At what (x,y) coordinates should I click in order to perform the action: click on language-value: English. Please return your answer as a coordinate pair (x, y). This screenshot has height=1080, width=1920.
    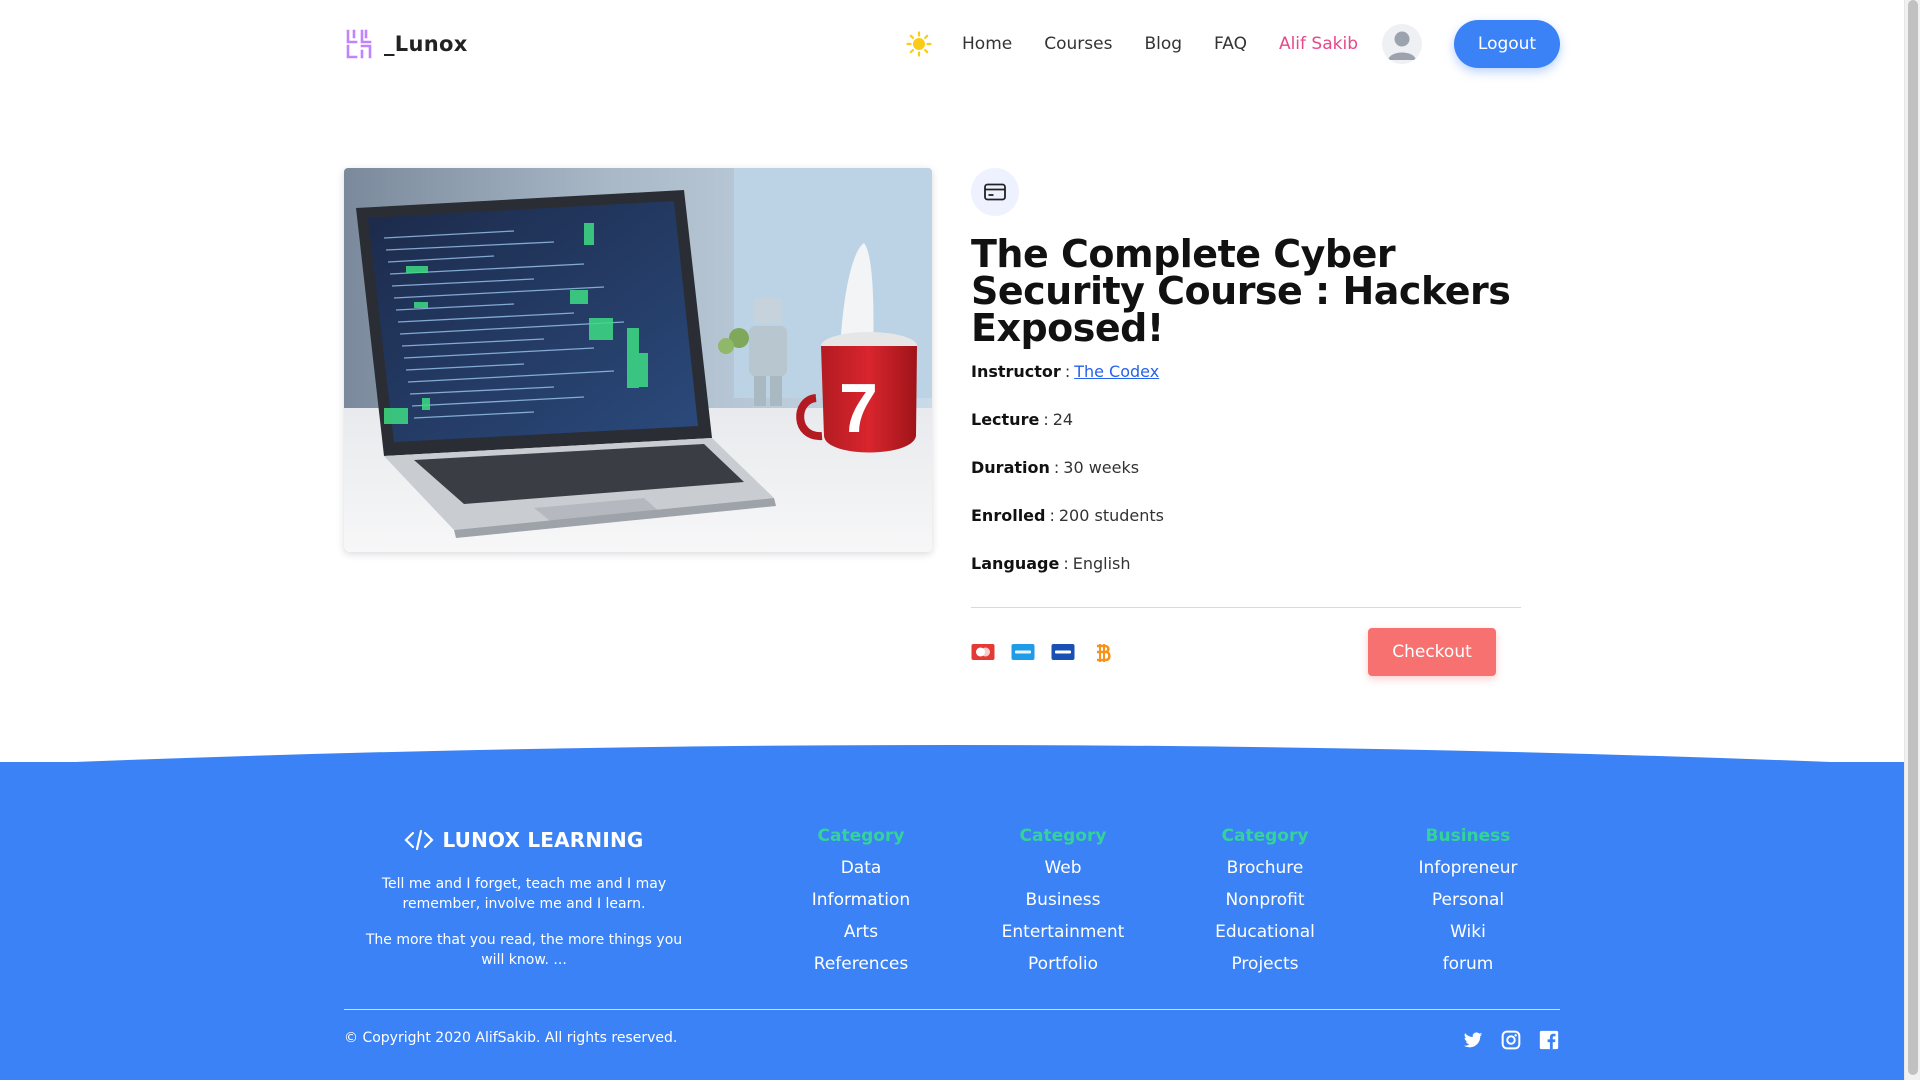
    Looking at the image, I should click on (1101, 563).